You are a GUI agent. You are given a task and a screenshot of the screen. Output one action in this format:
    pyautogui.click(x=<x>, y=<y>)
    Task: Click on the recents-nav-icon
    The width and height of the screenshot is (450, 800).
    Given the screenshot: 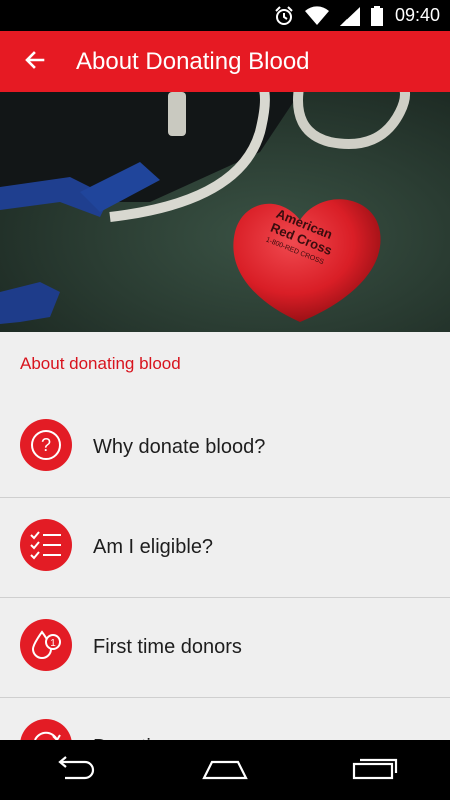 What is the action you would take?
    pyautogui.click(x=375, y=770)
    